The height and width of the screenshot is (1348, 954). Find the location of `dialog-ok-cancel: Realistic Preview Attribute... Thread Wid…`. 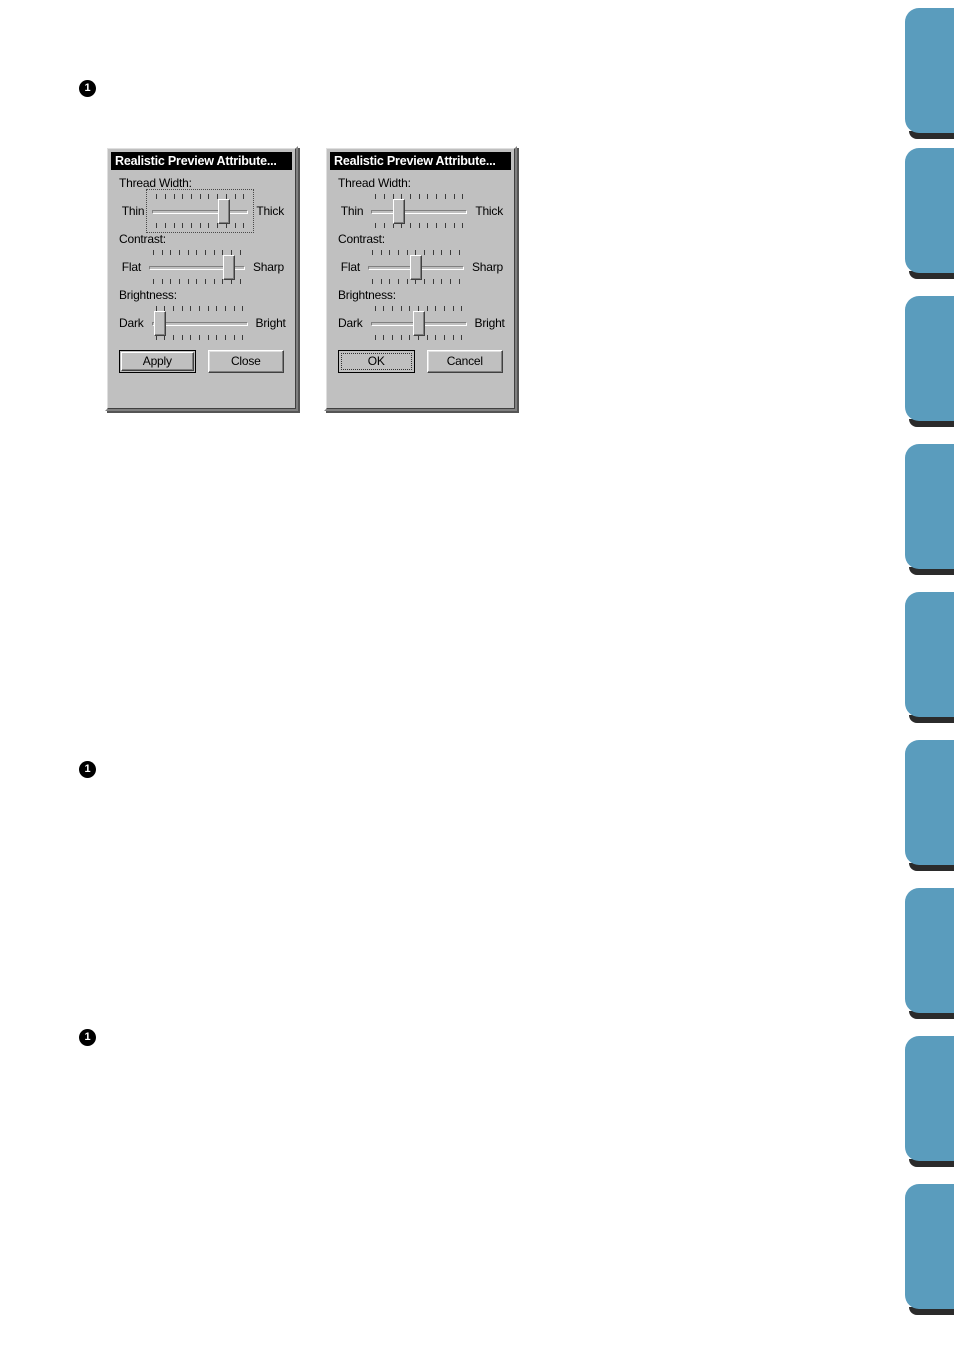

dialog-ok-cancel: Realistic Preview Attribute... Thread Wid… is located at coordinates (420, 278).